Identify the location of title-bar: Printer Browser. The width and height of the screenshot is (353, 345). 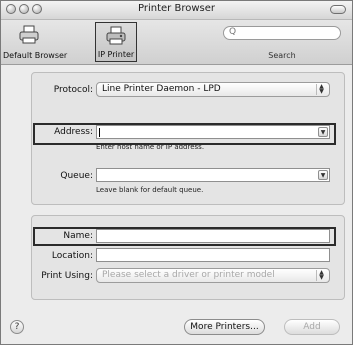
(176, 10).